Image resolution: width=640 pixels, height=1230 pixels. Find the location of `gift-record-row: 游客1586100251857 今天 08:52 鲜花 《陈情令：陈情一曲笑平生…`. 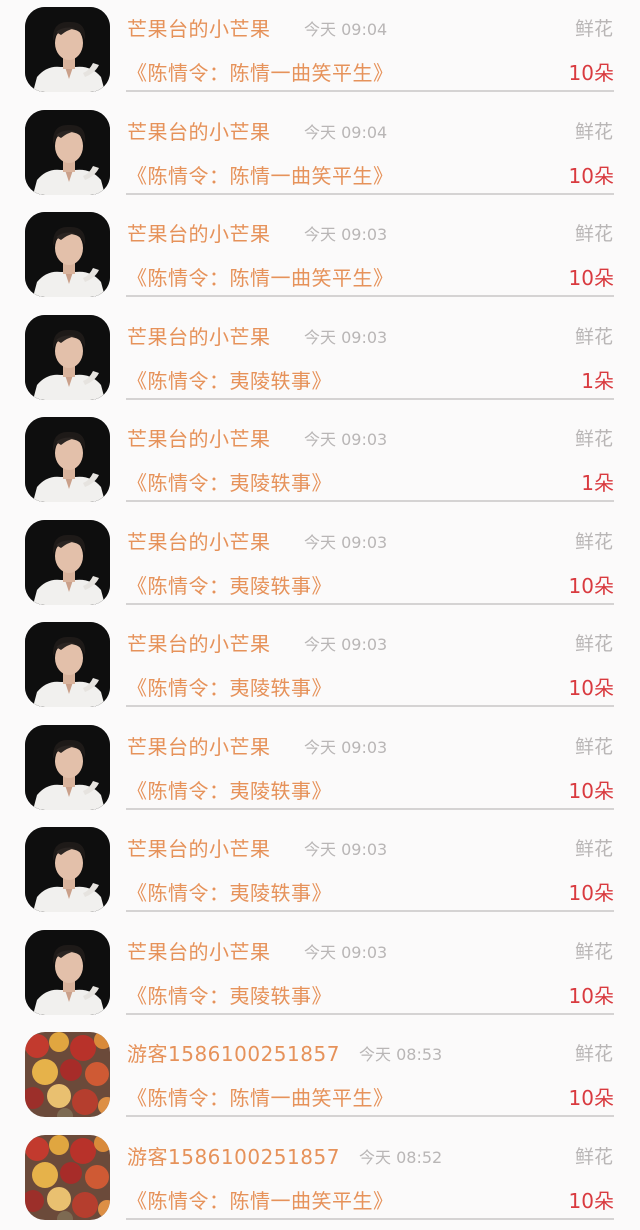

gift-record-row: 游客1586100251857 今天 08:52 鲜花 《陈情令：陈情一曲笑平生… is located at coordinates (320, 1179).